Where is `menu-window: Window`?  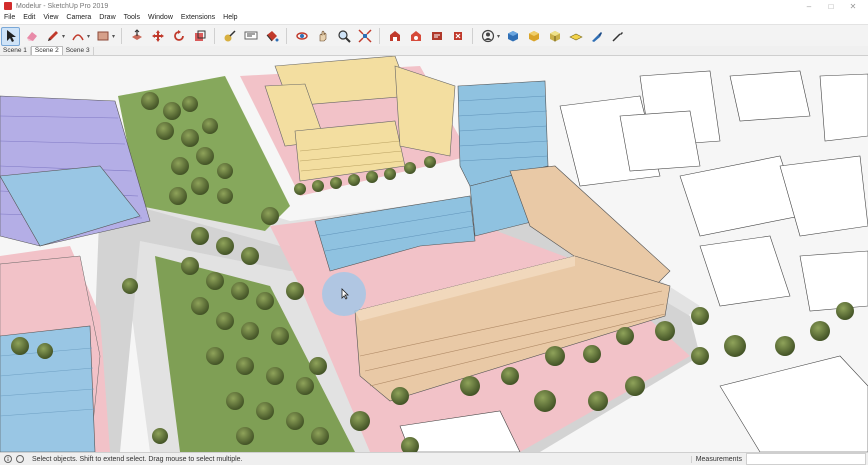 menu-window: Window is located at coordinates (160, 17).